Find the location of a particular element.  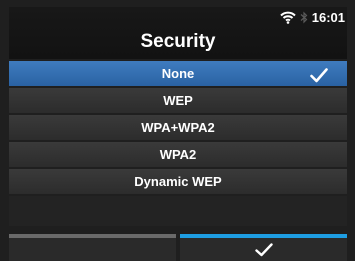

option-wep: WEP is located at coordinates (178, 100).